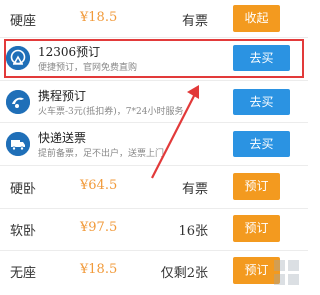 The width and height of the screenshot is (320, 295). Describe the element at coordinates (23, 231) in the screenshot. I see `seat-name: 软卧` at that location.